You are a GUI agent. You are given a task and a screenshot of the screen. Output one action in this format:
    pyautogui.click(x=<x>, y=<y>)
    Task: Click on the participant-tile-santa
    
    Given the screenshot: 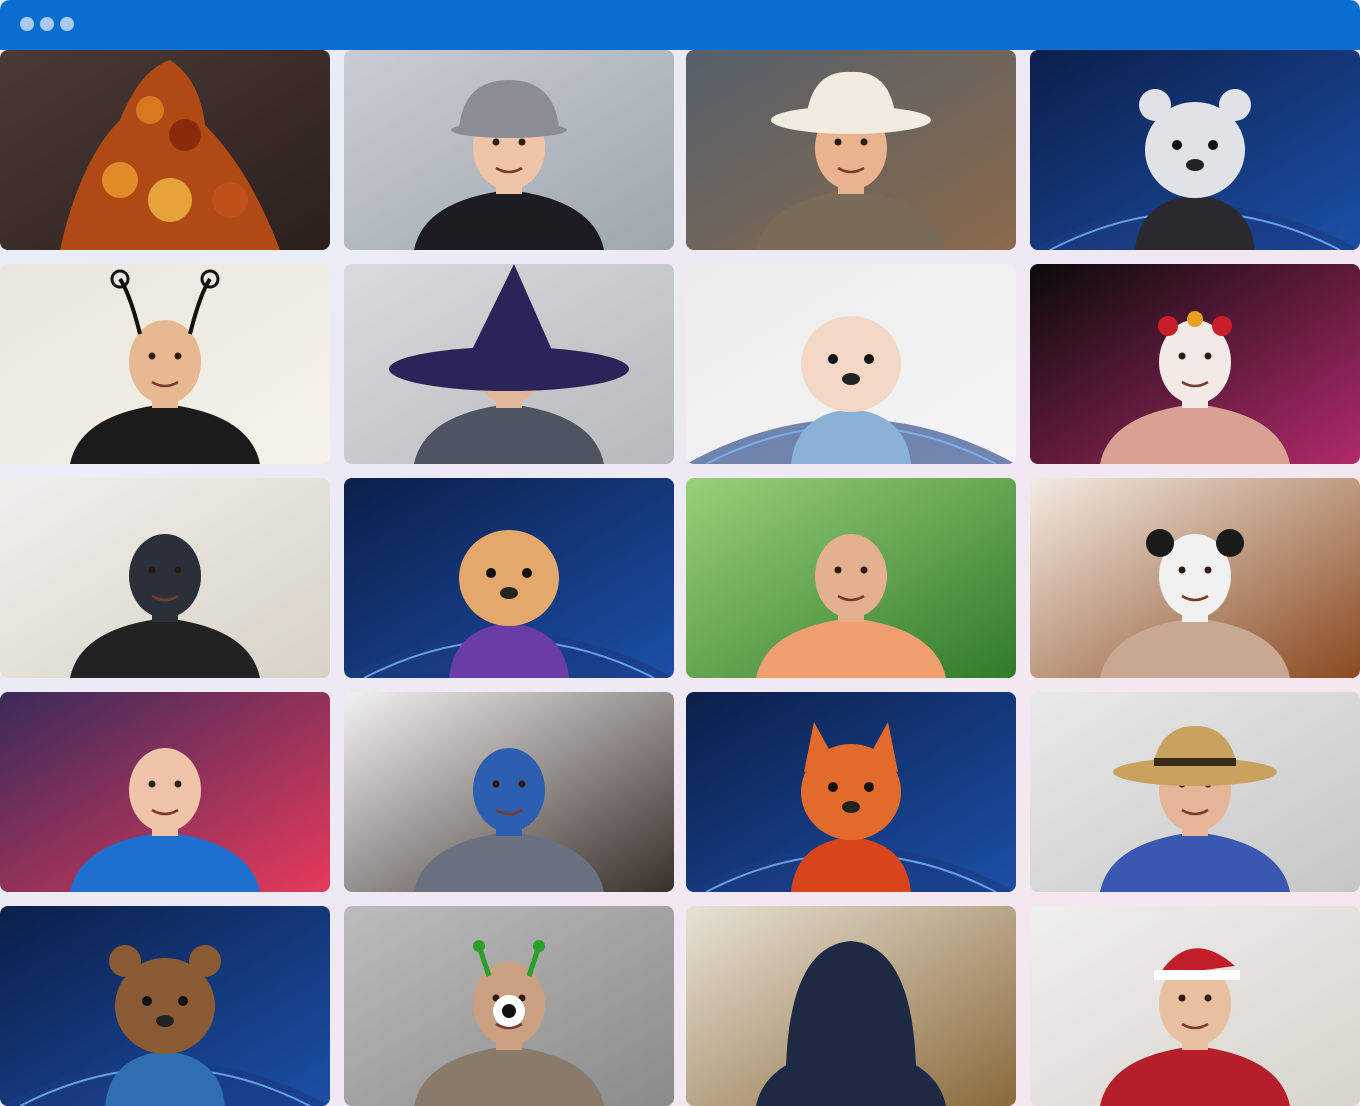 What is the action you would take?
    pyautogui.click(x=1195, y=1006)
    